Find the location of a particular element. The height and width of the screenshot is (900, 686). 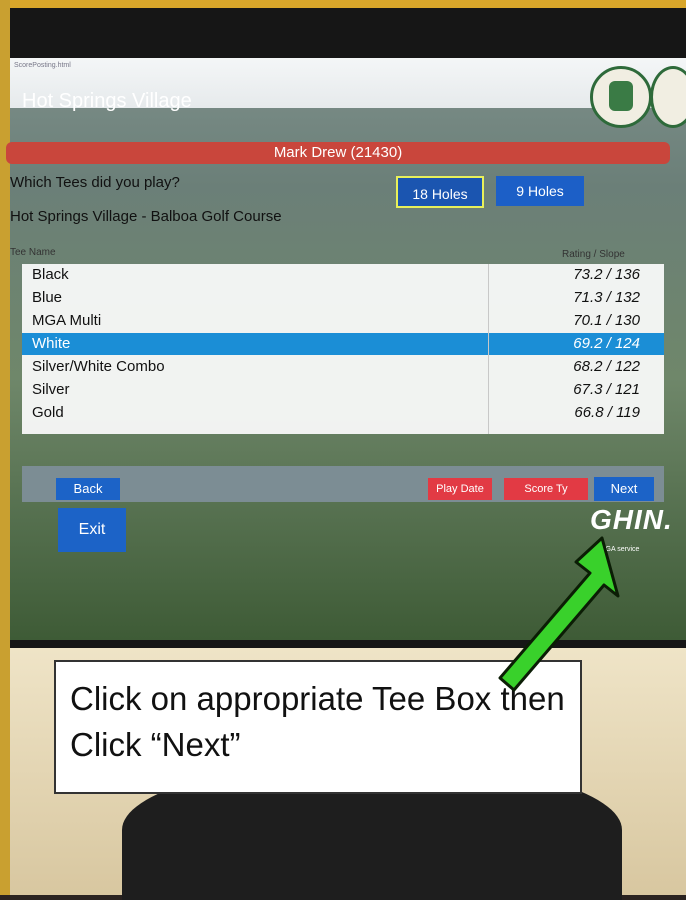

tee-name: MGA Multi is located at coordinates (67, 320).